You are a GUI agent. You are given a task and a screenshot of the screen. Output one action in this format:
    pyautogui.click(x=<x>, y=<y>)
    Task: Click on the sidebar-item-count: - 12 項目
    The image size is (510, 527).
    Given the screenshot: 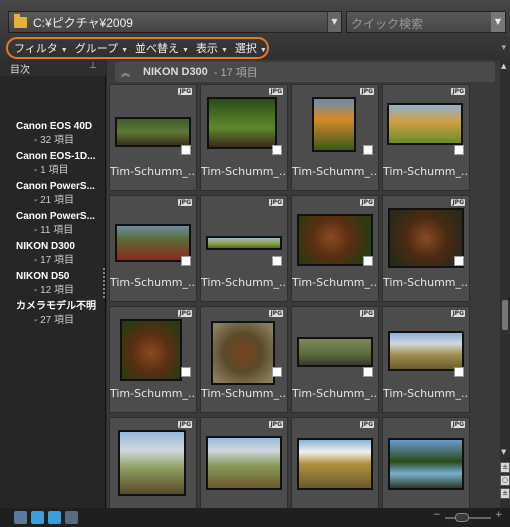 What is the action you would take?
    pyautogui.click(x=54, y=290)
    